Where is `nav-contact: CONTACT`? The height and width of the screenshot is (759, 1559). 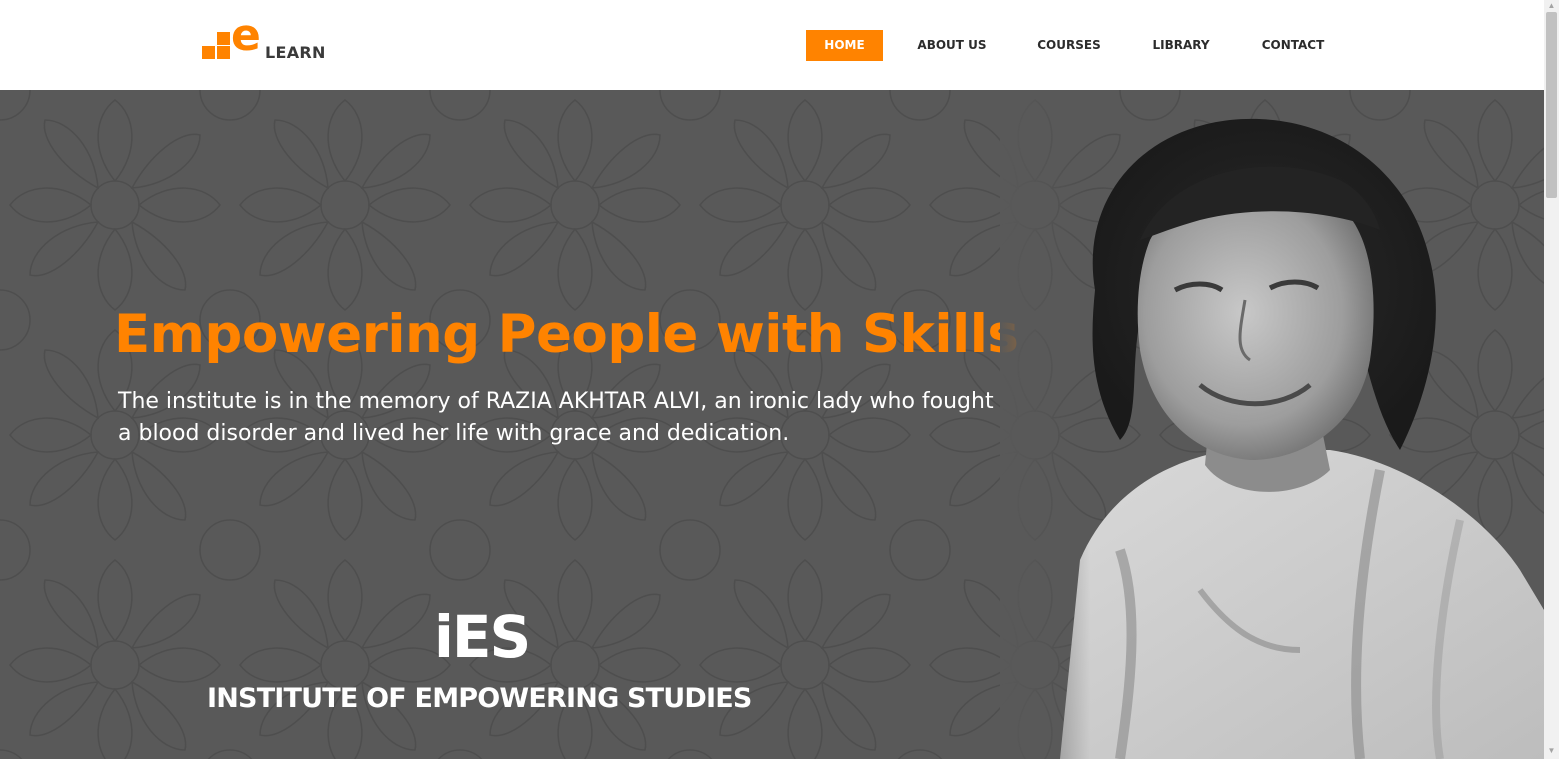
nav-contact: CONTACT is located at coordinates (1293, 45).